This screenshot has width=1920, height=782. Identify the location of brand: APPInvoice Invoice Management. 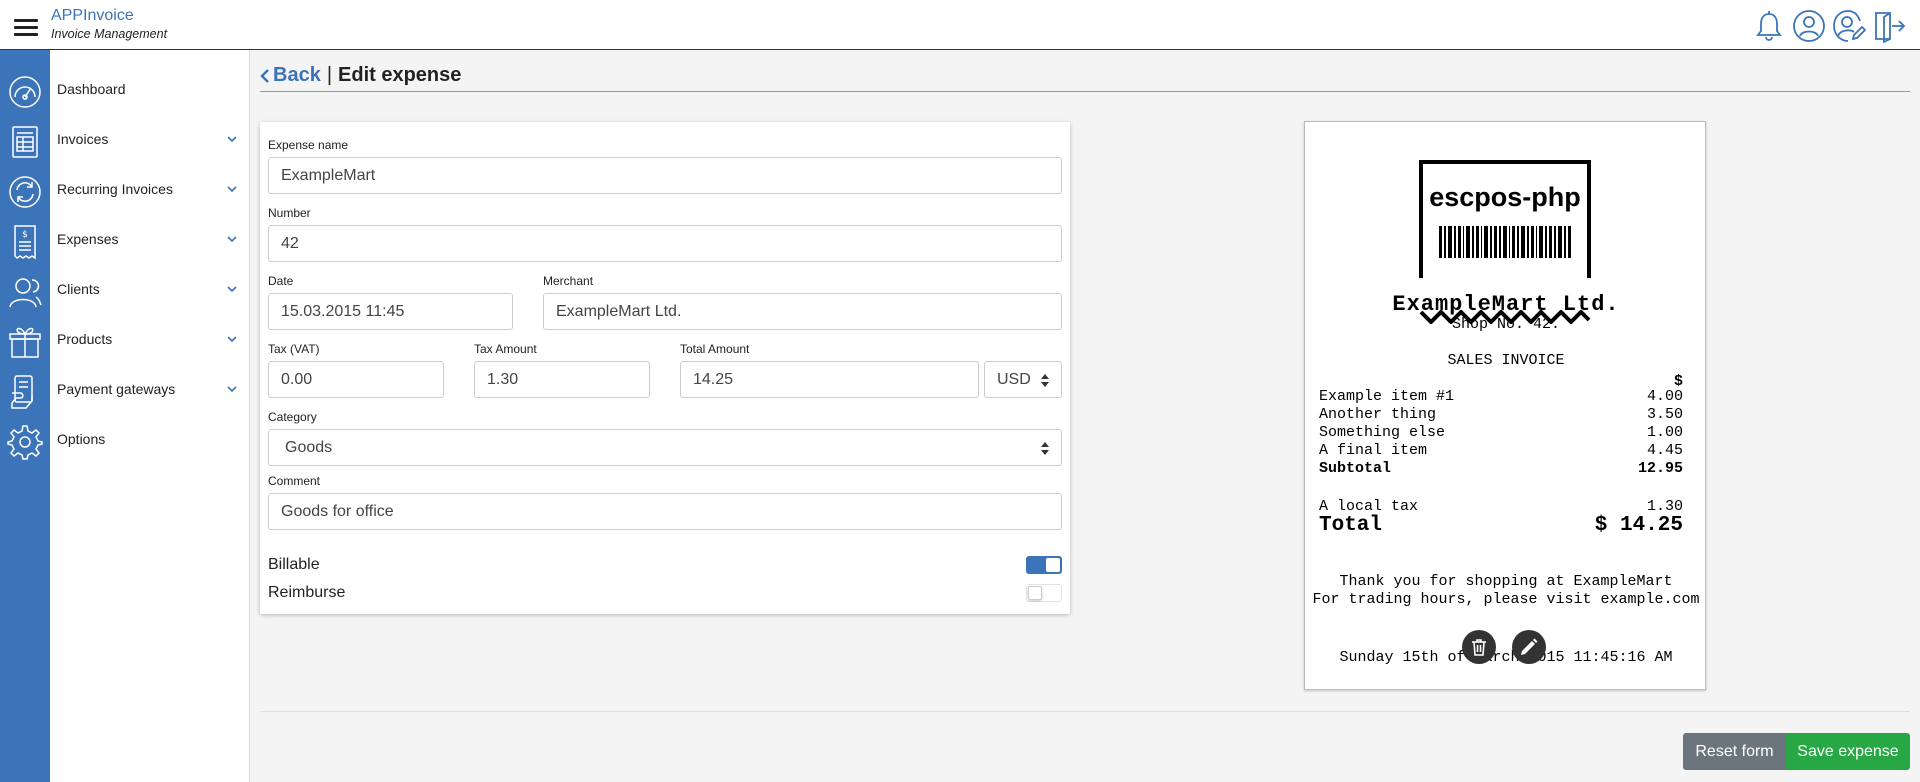
(109, 24).